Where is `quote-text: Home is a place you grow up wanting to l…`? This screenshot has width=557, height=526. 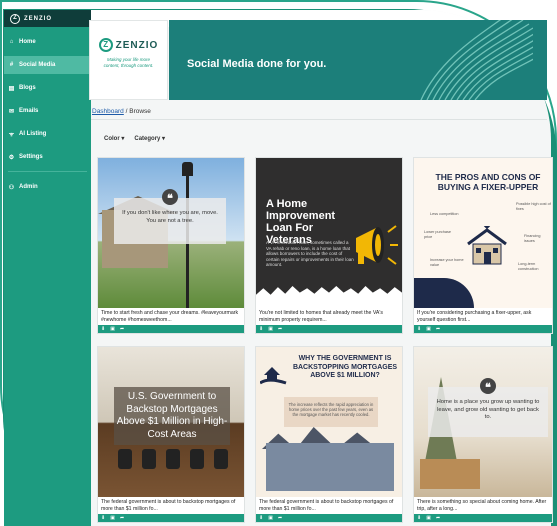 quote-text: Home is a place you grow up wanting to l… is located at coordinates (488, 409).